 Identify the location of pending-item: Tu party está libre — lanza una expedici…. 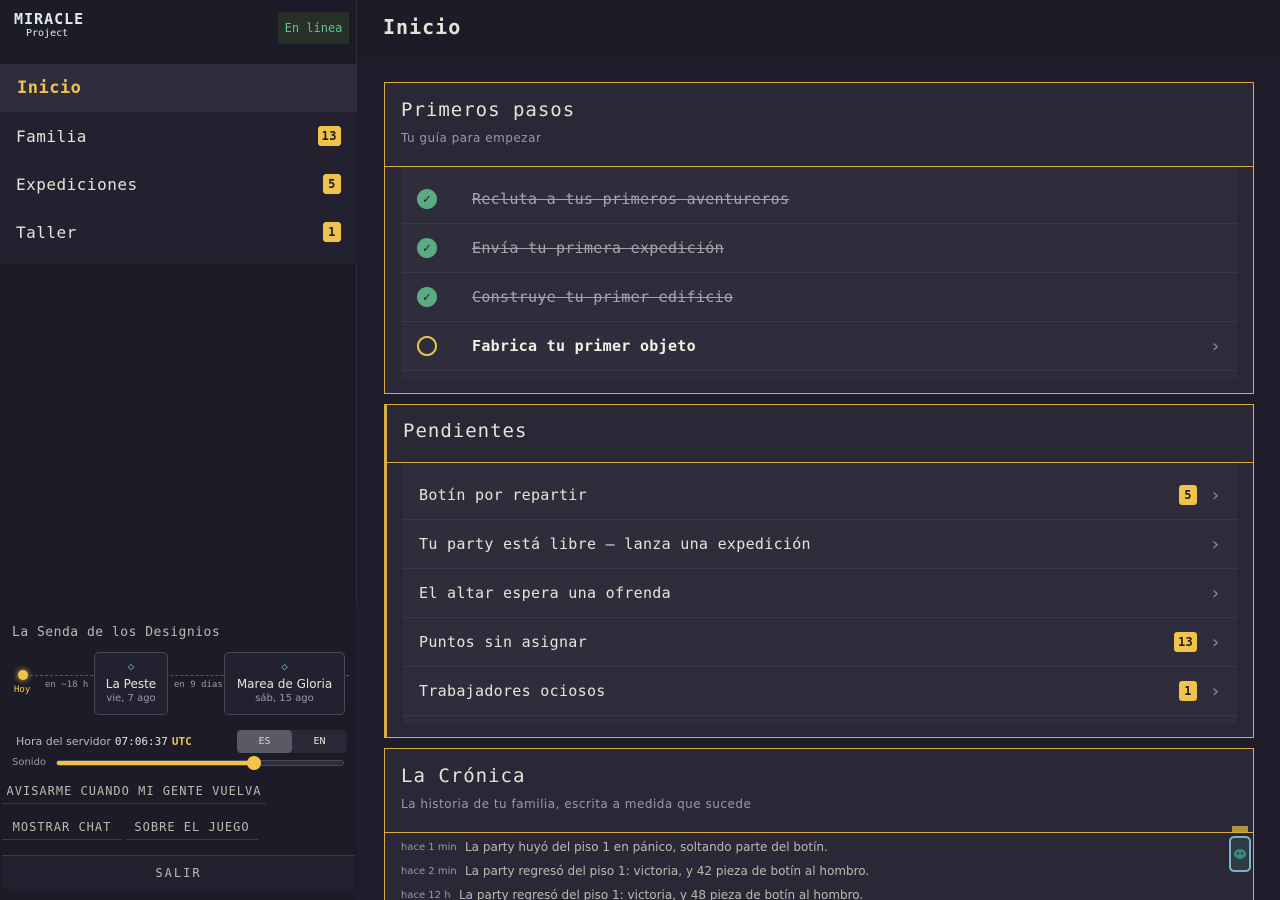
(820, 544).